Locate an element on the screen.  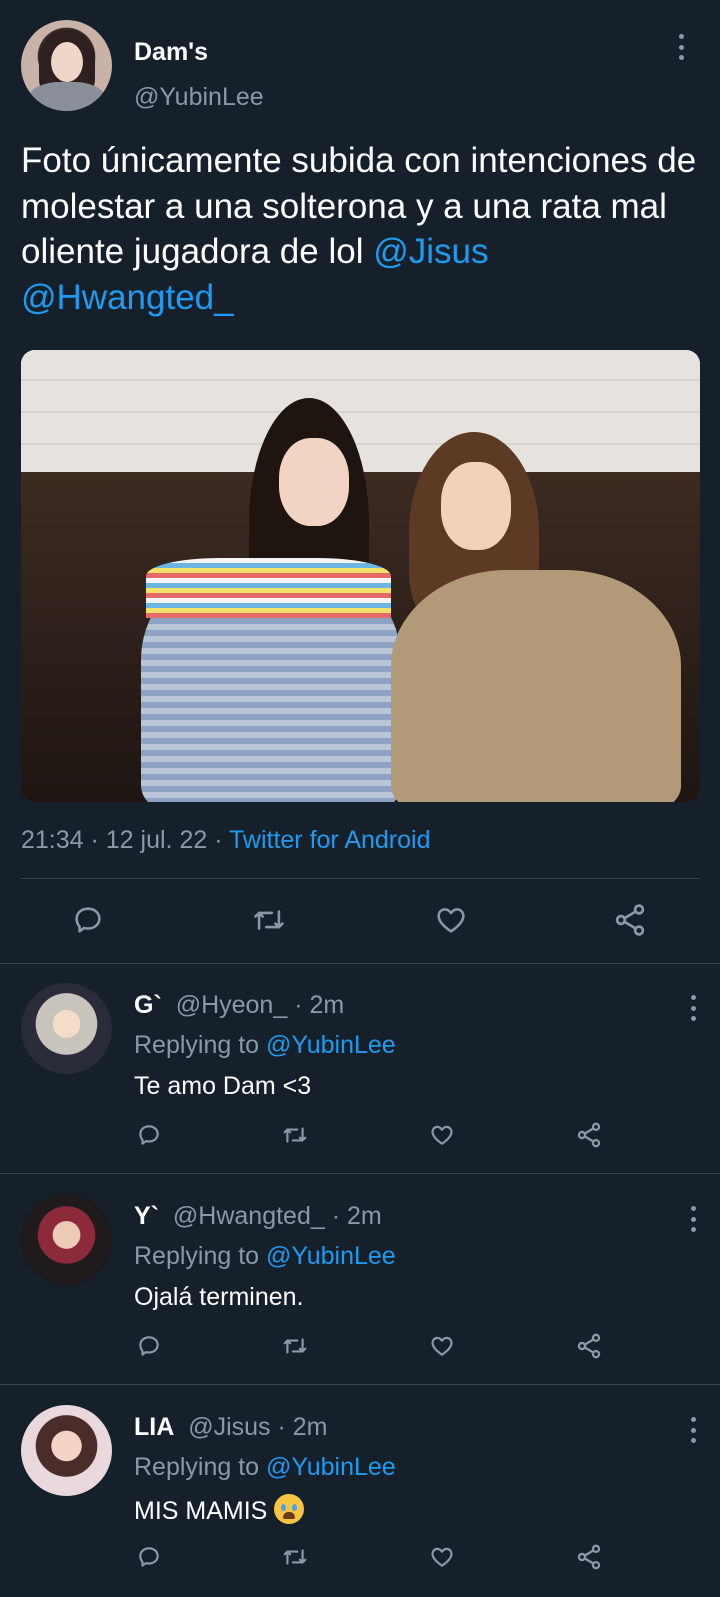
reply-text-body: MIS MAMIS is located at coordinates (204, 1511).